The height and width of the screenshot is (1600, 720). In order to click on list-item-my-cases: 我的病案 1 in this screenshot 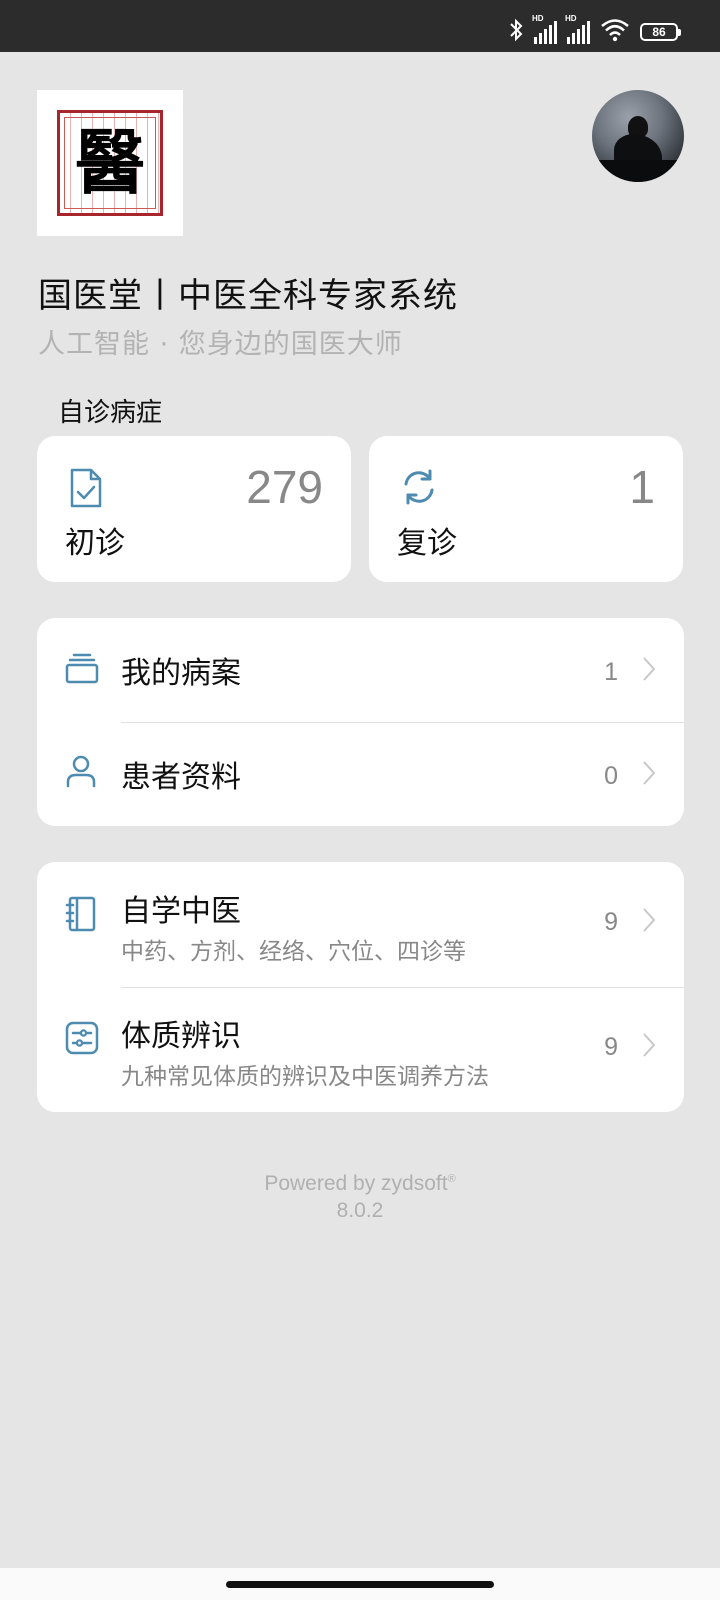, I will do `click(360, 670)`.